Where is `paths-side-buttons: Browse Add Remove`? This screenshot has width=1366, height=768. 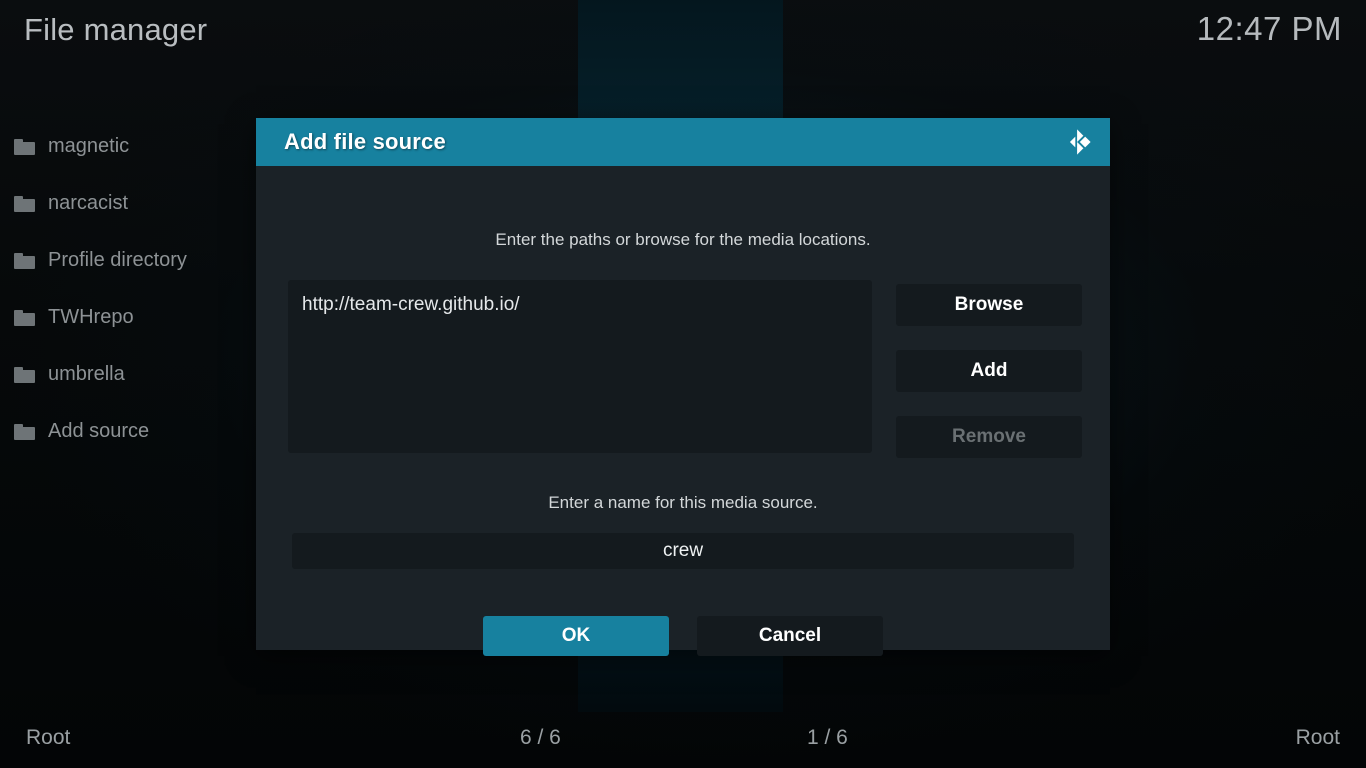
paths-side-buttons: Browse Add Remove is located at coordinates (989, 383).